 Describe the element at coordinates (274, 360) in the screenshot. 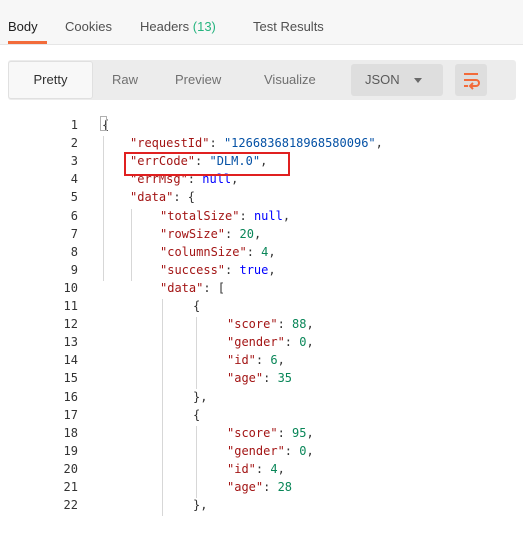

I see `code-token: 6` at that location.